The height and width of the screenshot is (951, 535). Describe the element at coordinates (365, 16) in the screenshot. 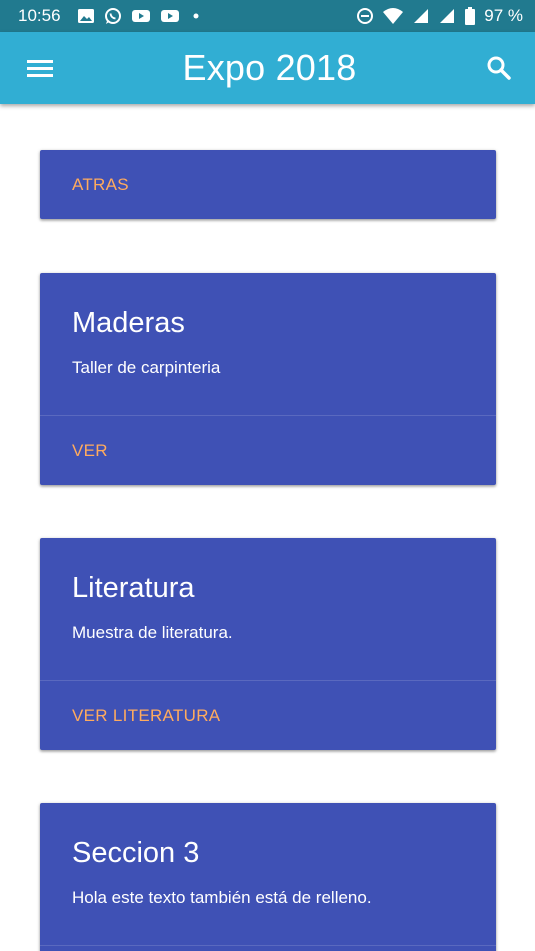

I see `dnd-icon` at that location.